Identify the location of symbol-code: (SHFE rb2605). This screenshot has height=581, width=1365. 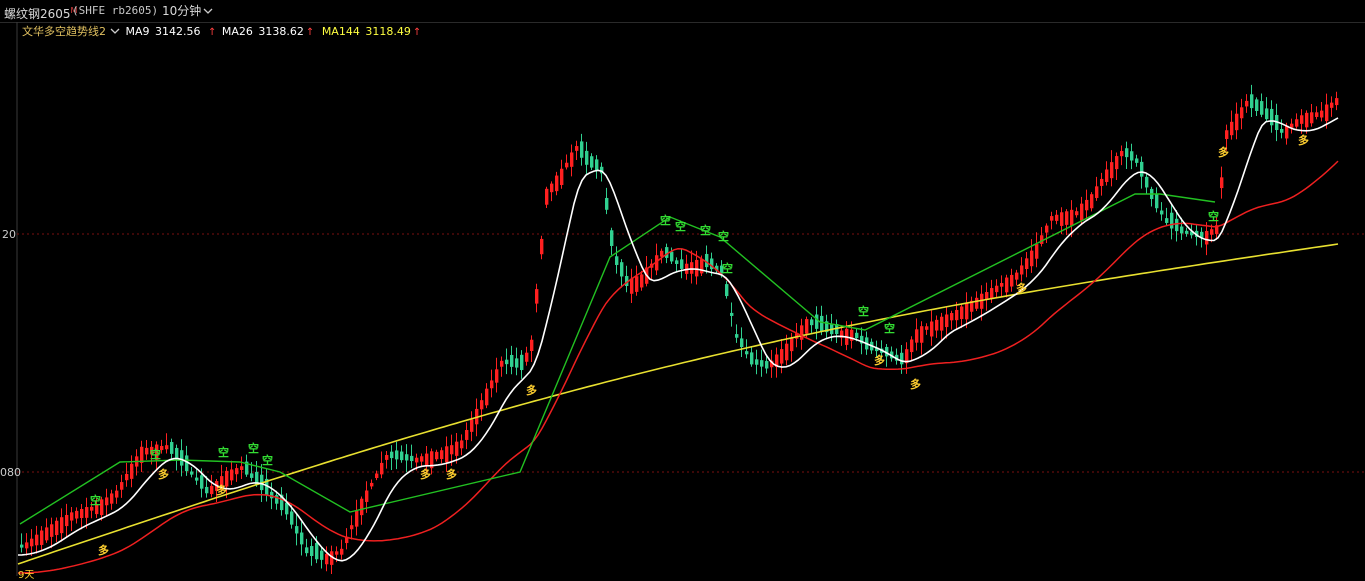
(115, 10).